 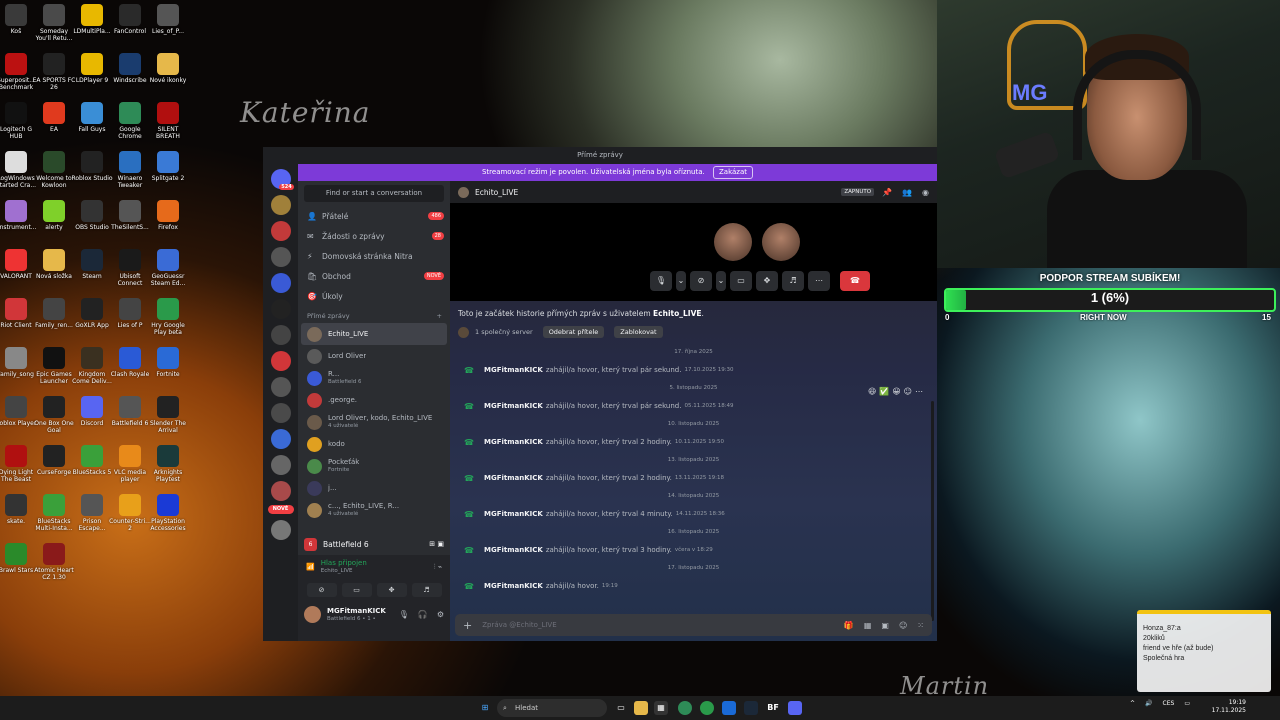 What do you see at coordinates (168, 513) in the screenshot?
I see `desktop-icon: PlayStation Accessories` at bounding box center [168, 513].